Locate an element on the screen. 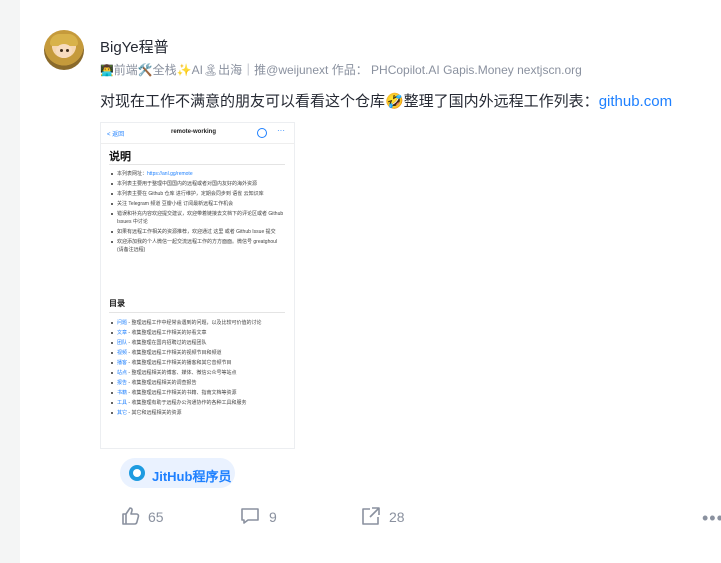  post-body-text: 对现在工作不满意的朋友可以看看这个仓库🤣整理了国内外远程工作列表： is located at coordinates (349, 101).